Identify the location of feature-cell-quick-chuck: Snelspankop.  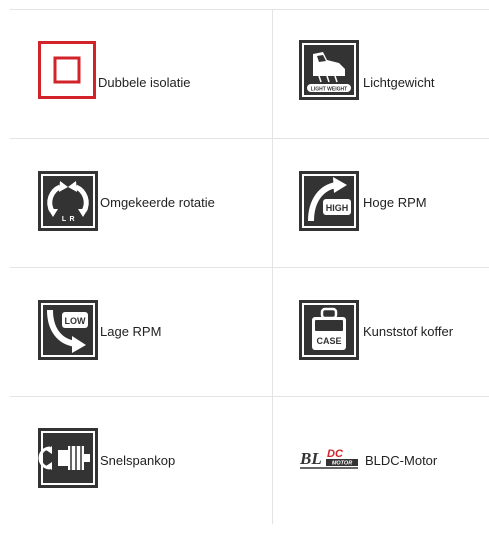
(141, 460).